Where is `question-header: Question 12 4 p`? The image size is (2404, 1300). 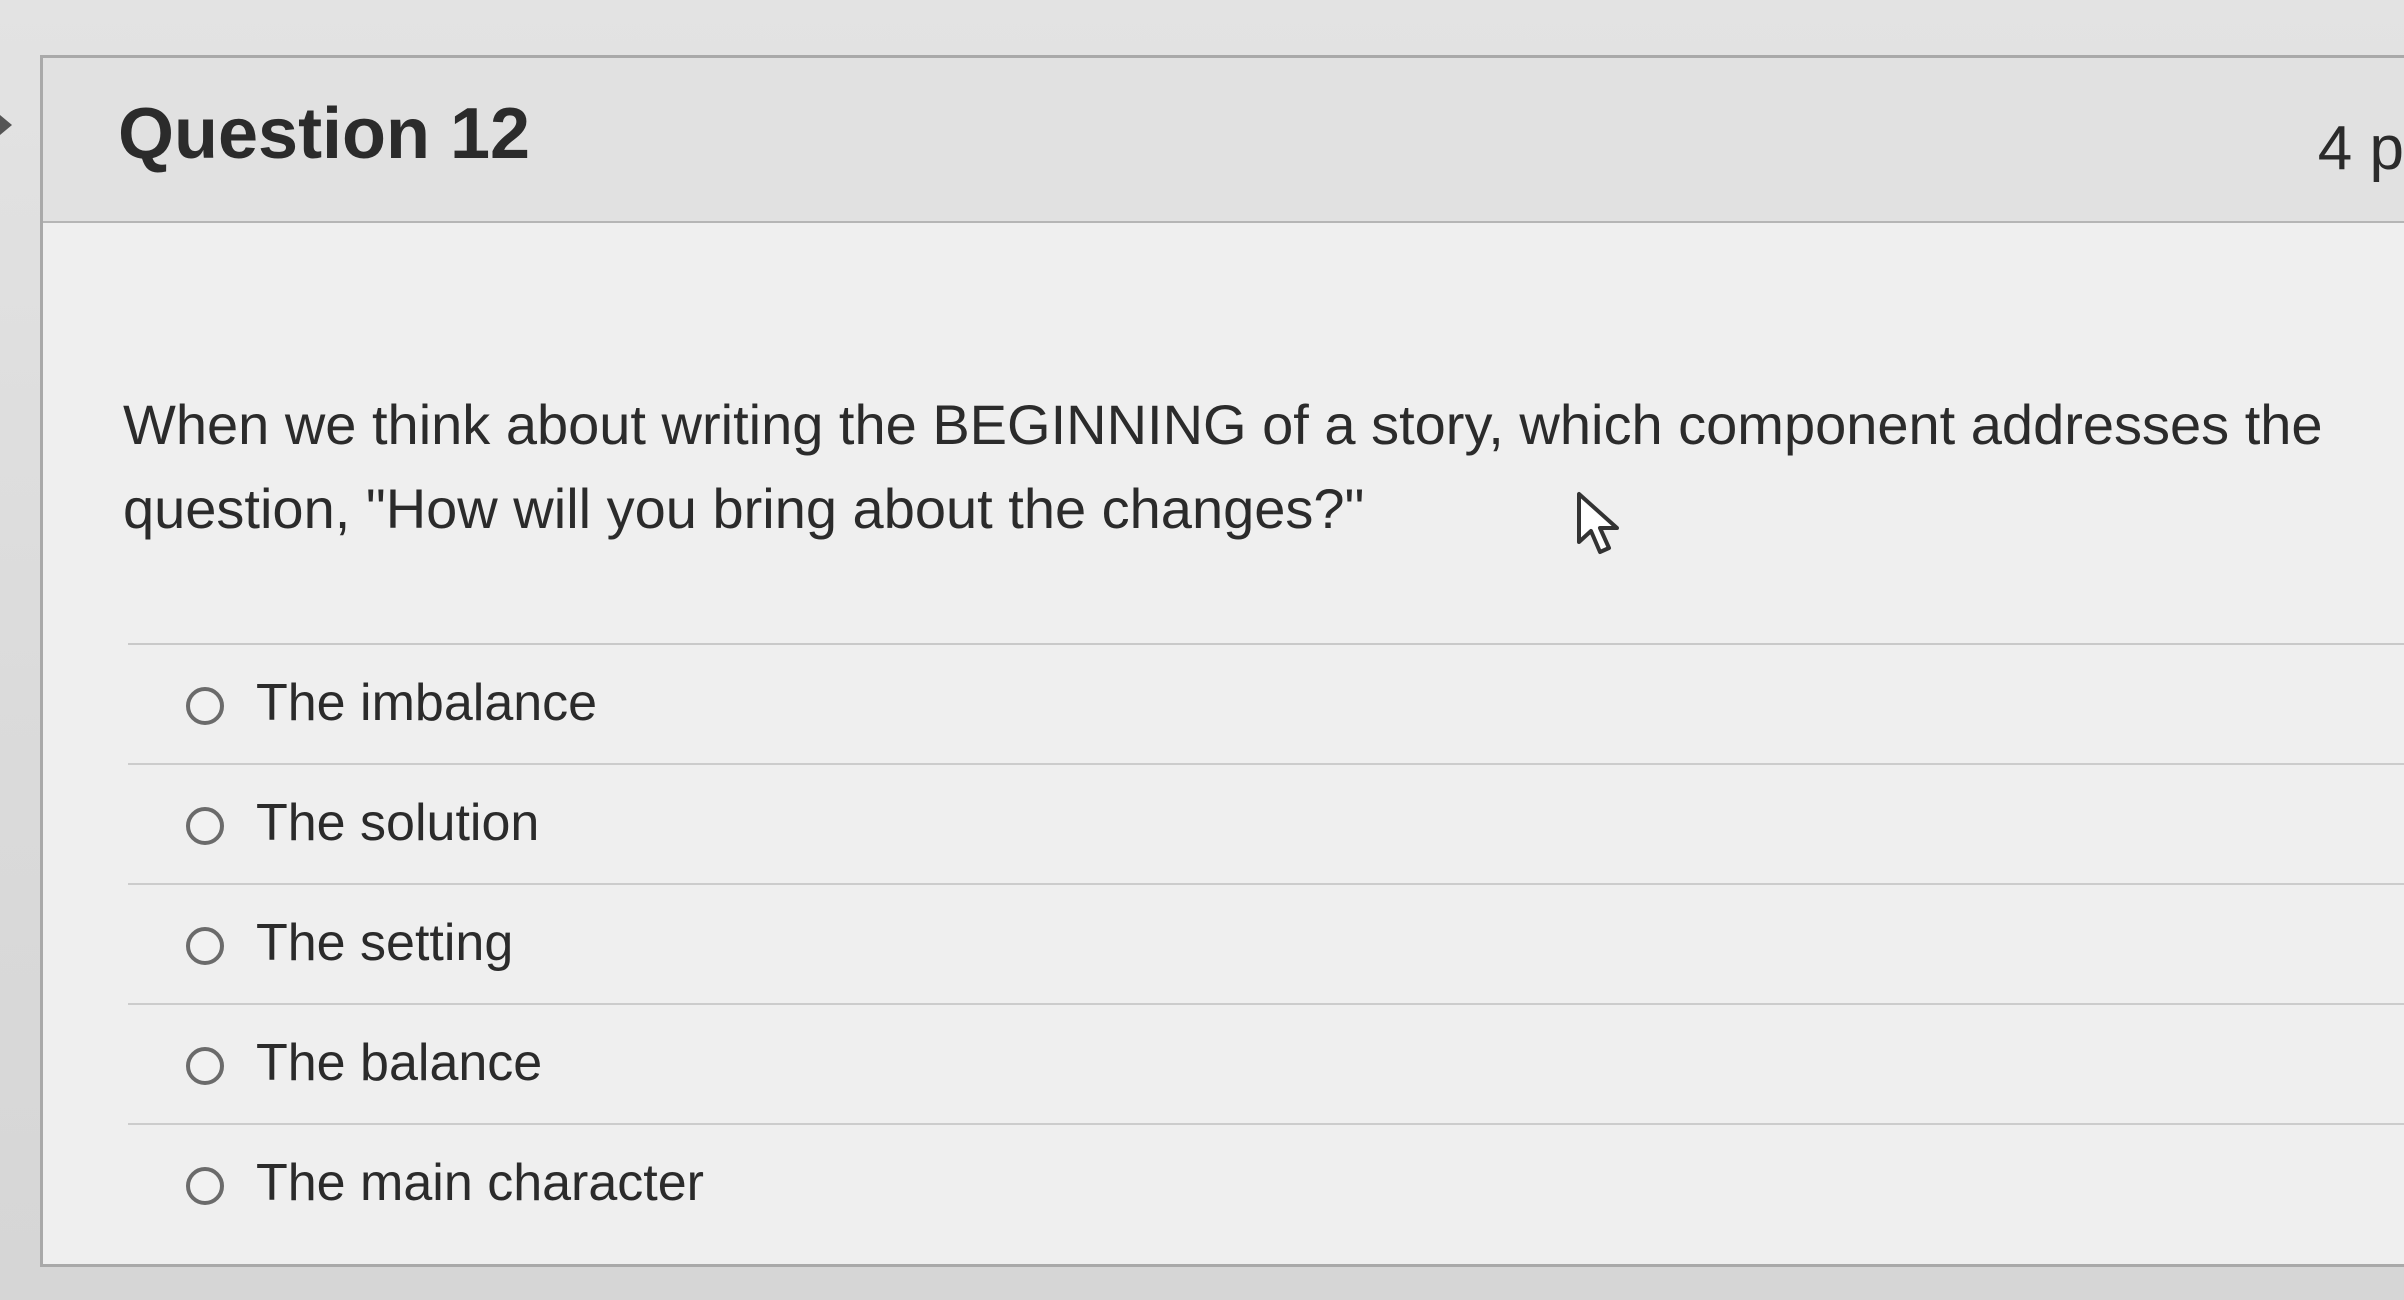 question-header: Question 12 4 p is located at coordinates (1223, 140).